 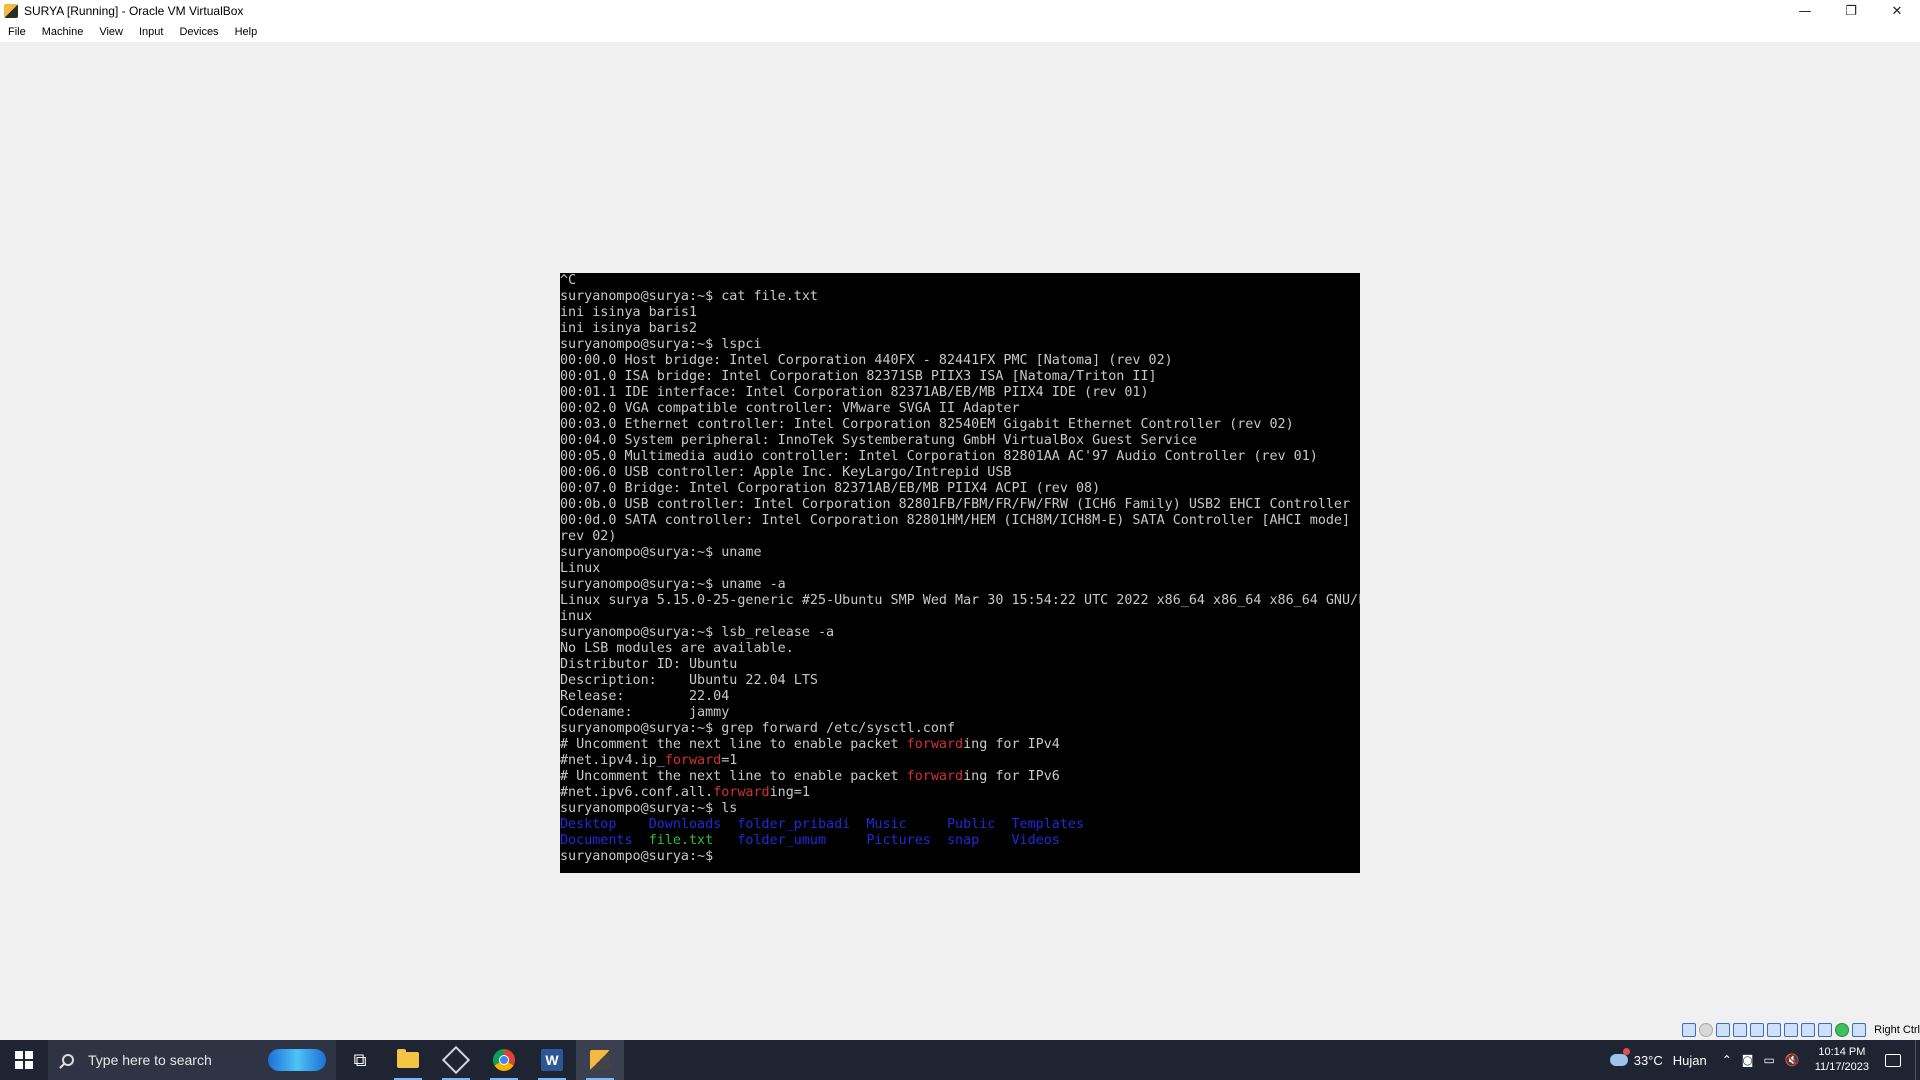 I want to click on video-capture-icon, so click(x=1808, y=1030).